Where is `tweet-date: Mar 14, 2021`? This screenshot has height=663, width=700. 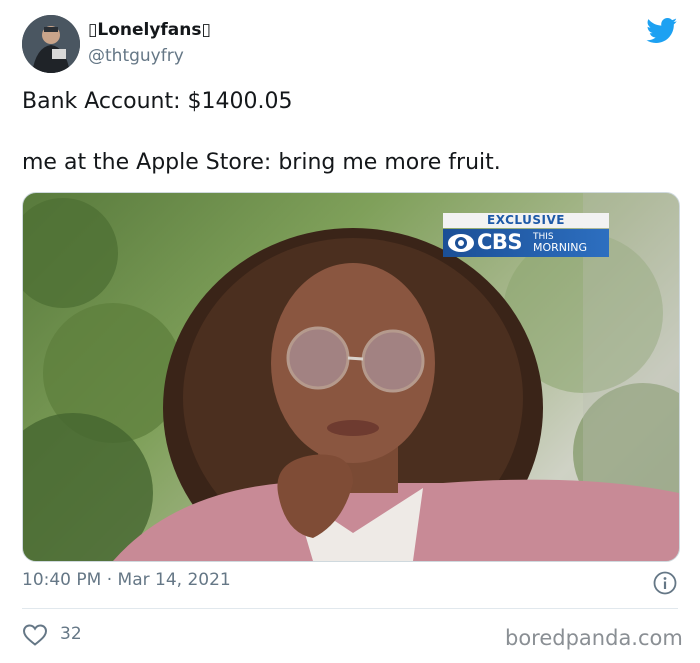
tweet-date: Mar 14, 2021 is located at coordinates (174, 580).